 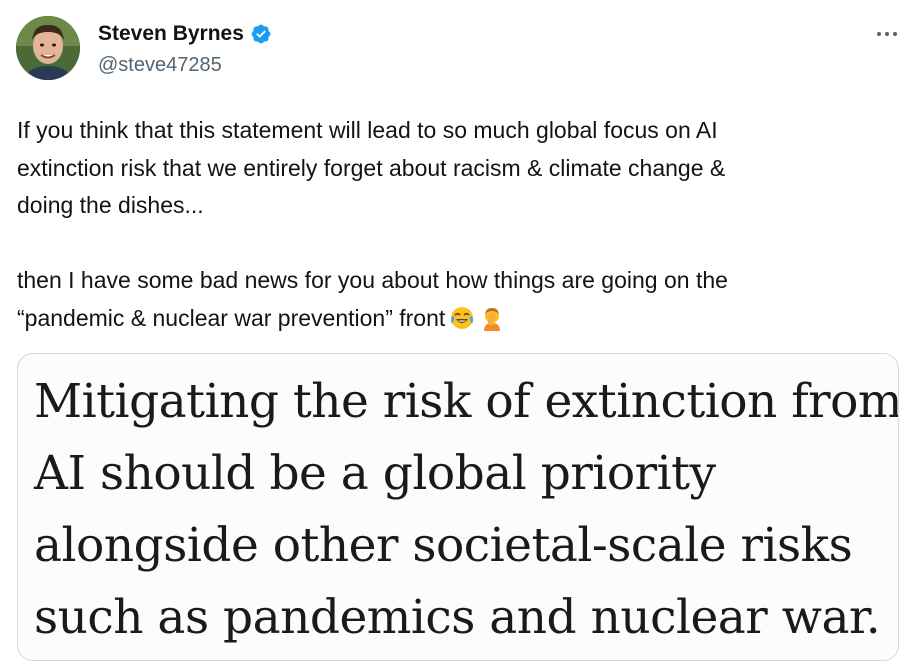 What do you see at coordinates (466, 401) in the screenshot?
I see `statement-line: Mitigating the risk of extinction from` at bounding box center [466, 401].